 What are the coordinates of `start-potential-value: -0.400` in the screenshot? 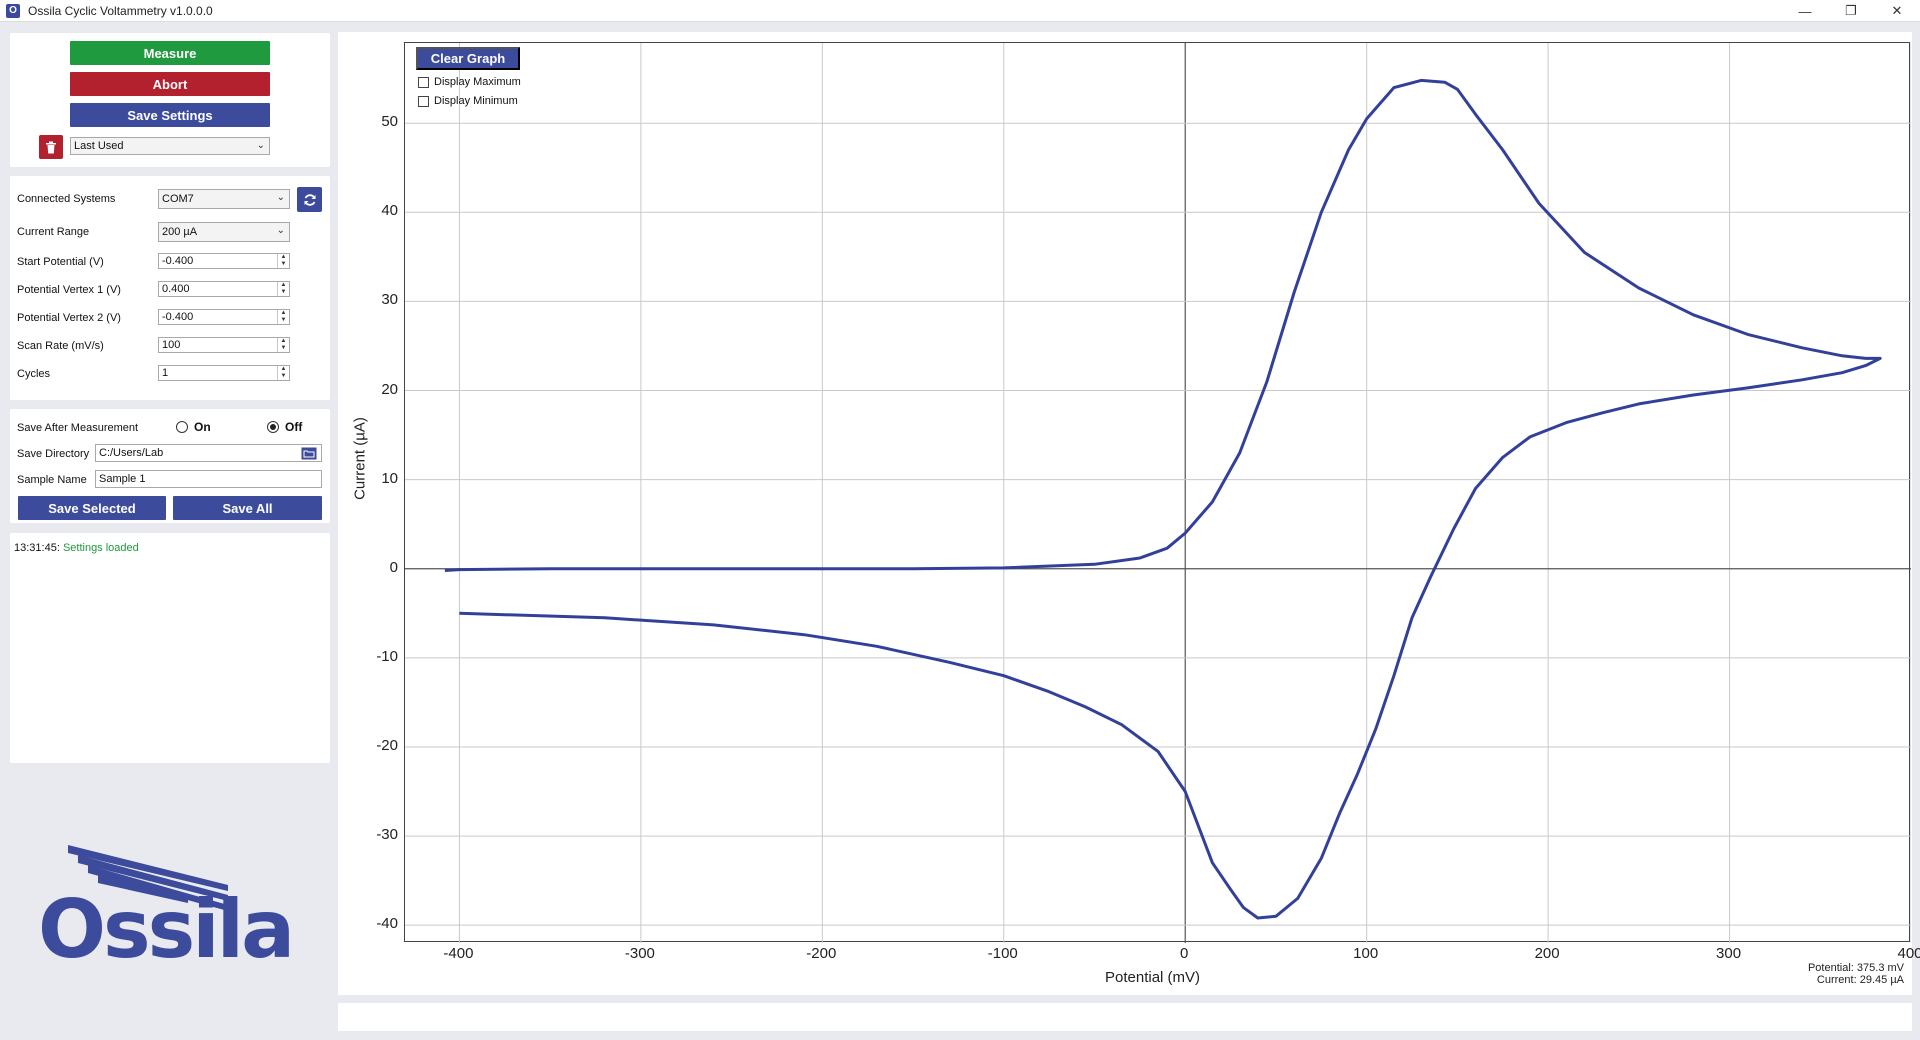 It's located at (178, 261).